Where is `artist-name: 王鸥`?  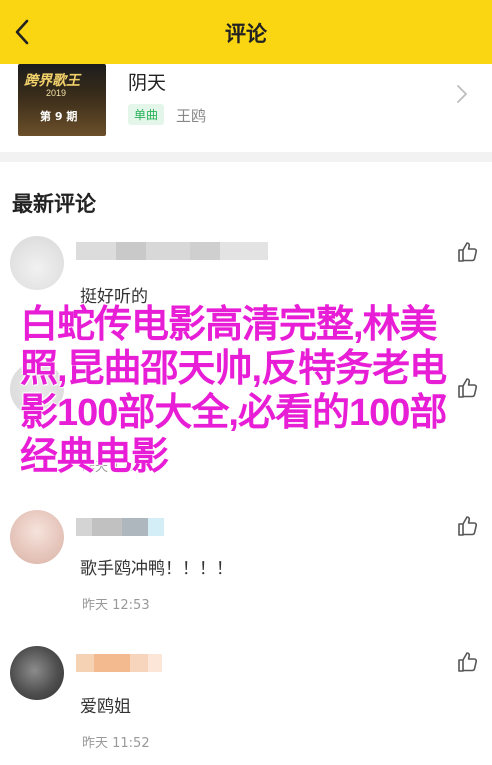
artist-name: 王鸥 is located at coordinates (191, 116).